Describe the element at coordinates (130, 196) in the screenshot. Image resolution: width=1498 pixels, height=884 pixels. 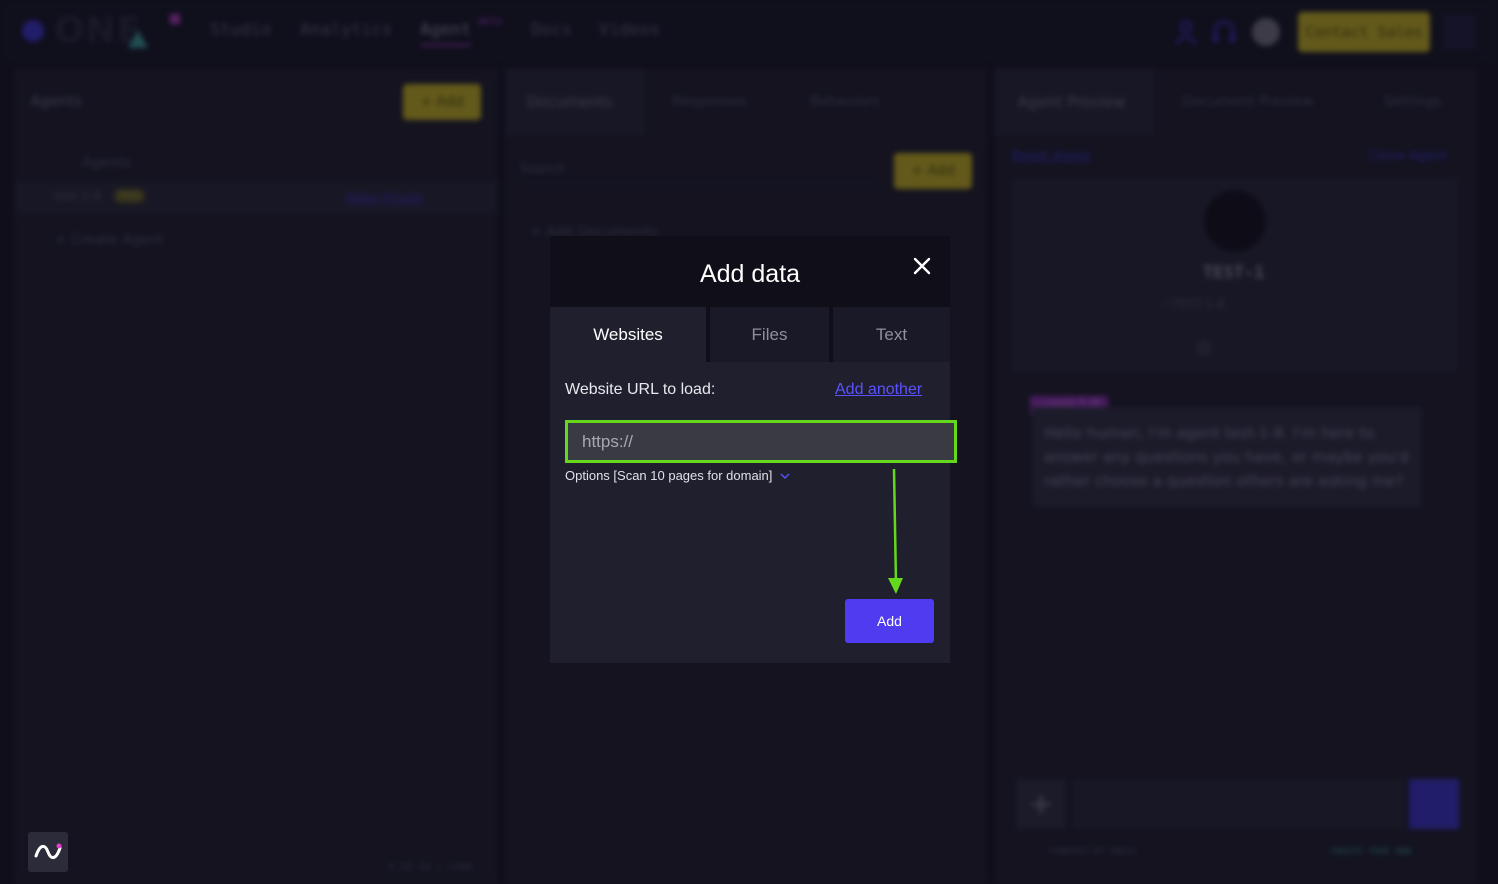
I see `agent-badge: Free` at that location.